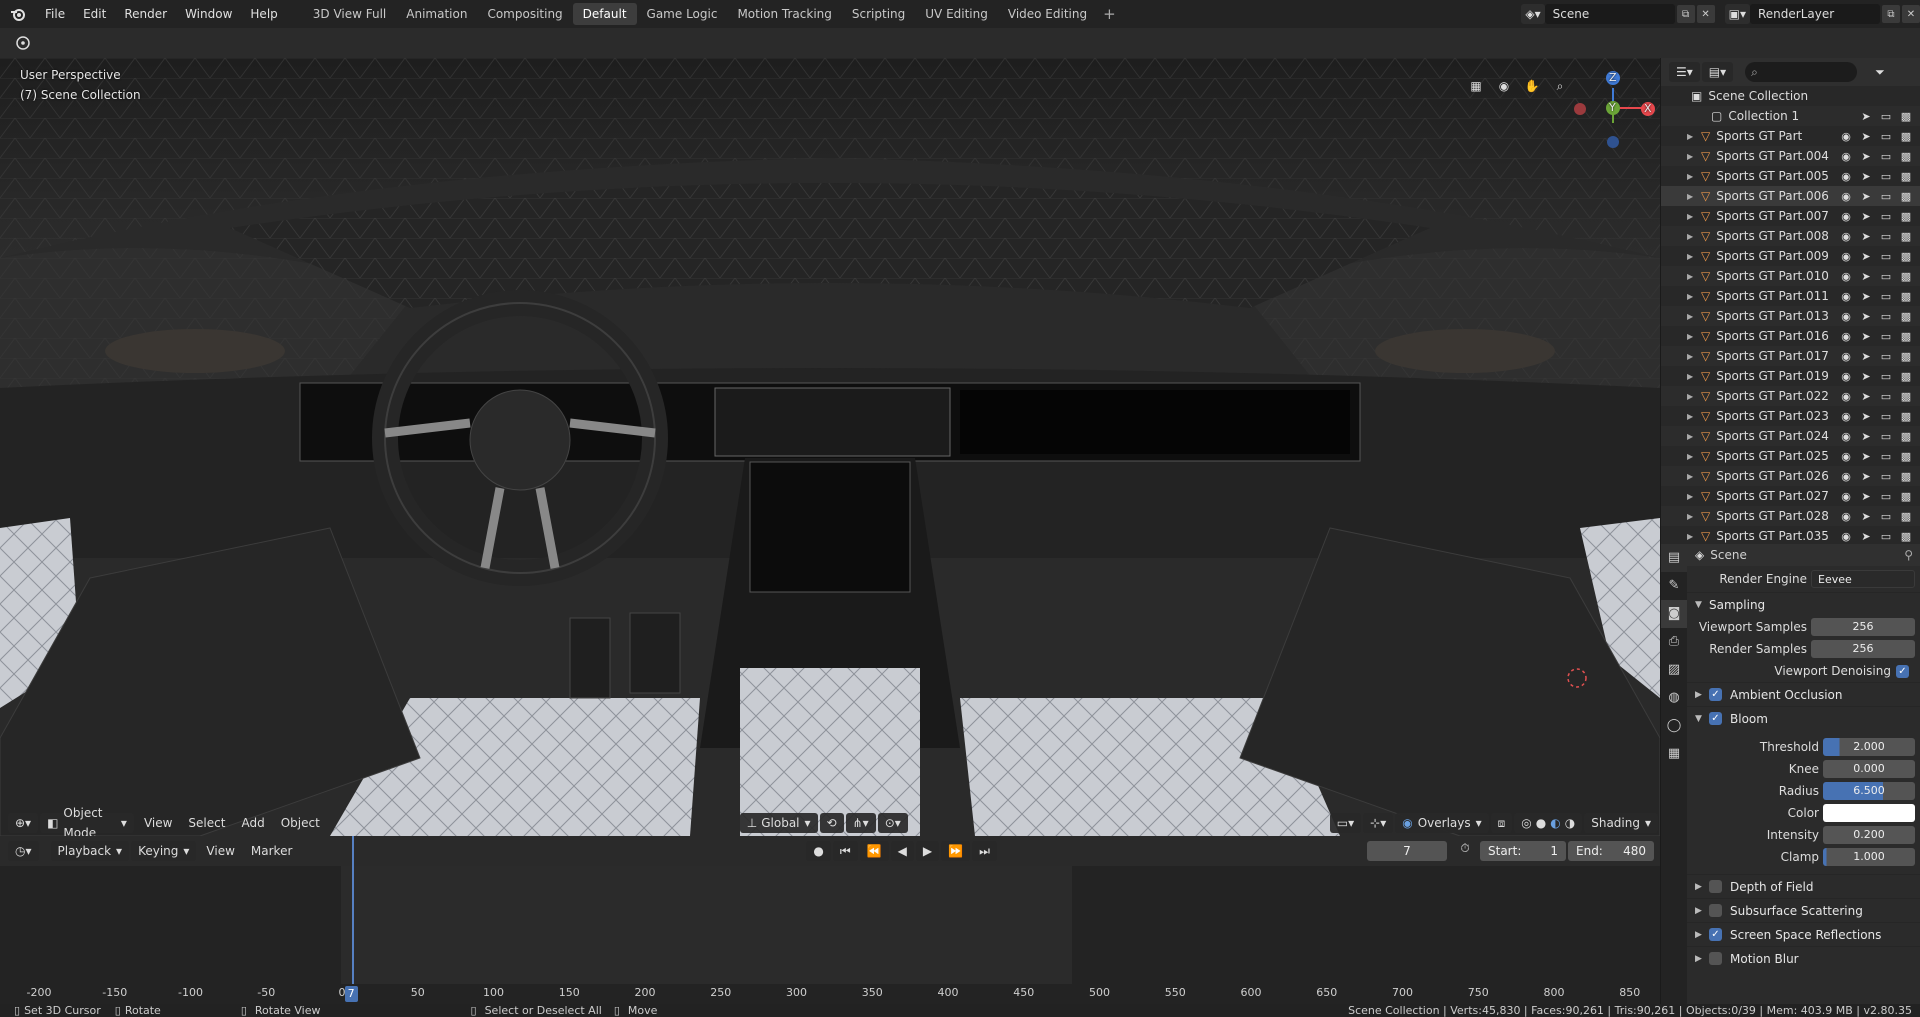 The height and width of the screenshot is (1017, 1920). What do you see at coordinates (1863, 579) in the screenshot?
I see `render-engine-dropdown: Eevee` at bounding box center [1863, 579].